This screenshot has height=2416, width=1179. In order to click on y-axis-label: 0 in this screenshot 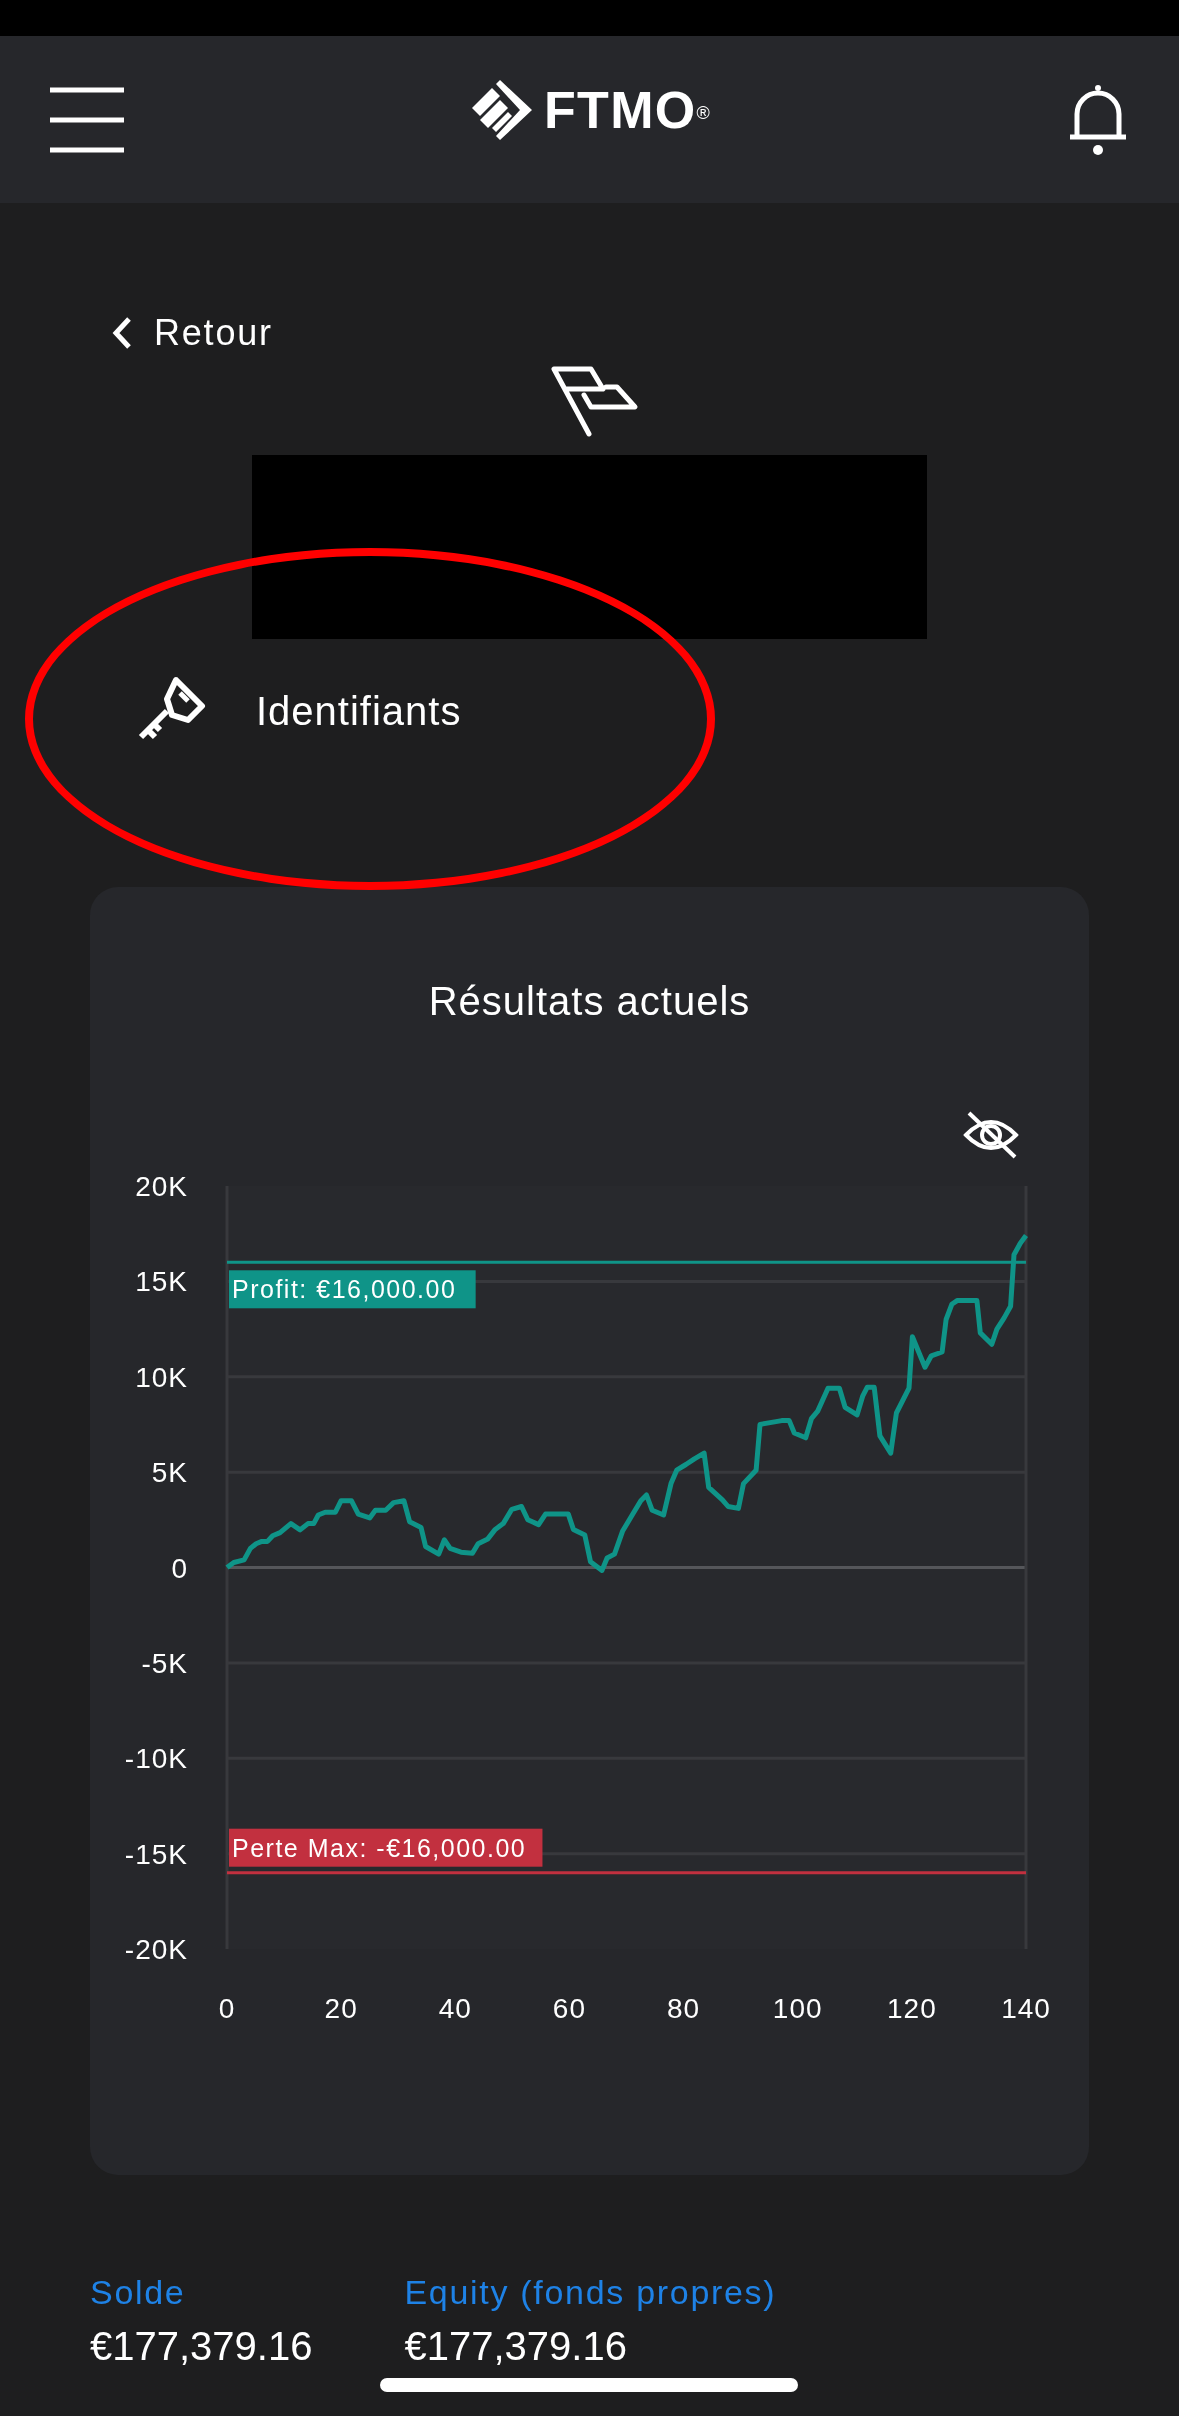, I will do `click(179, 1568)`.